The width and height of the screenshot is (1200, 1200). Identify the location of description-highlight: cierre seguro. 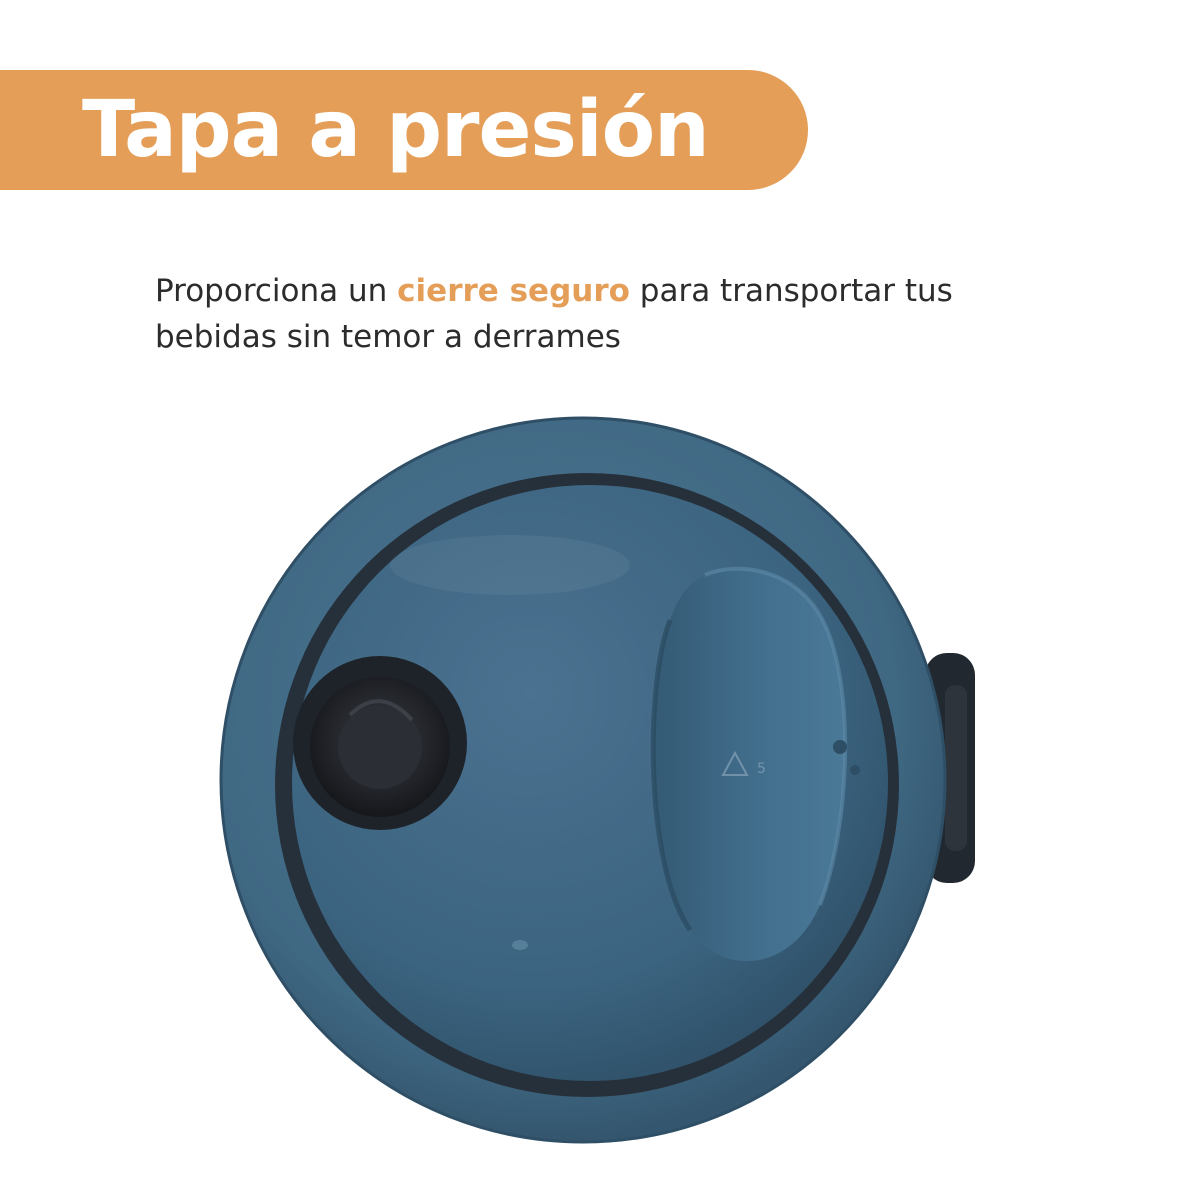
(513, 291).